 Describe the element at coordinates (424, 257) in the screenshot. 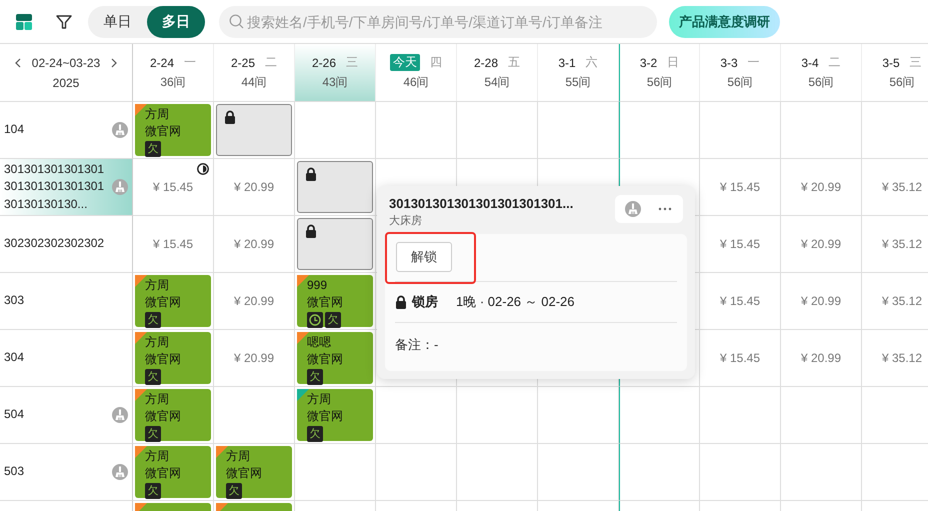

I see `unlock-button: 解锁` at that location.